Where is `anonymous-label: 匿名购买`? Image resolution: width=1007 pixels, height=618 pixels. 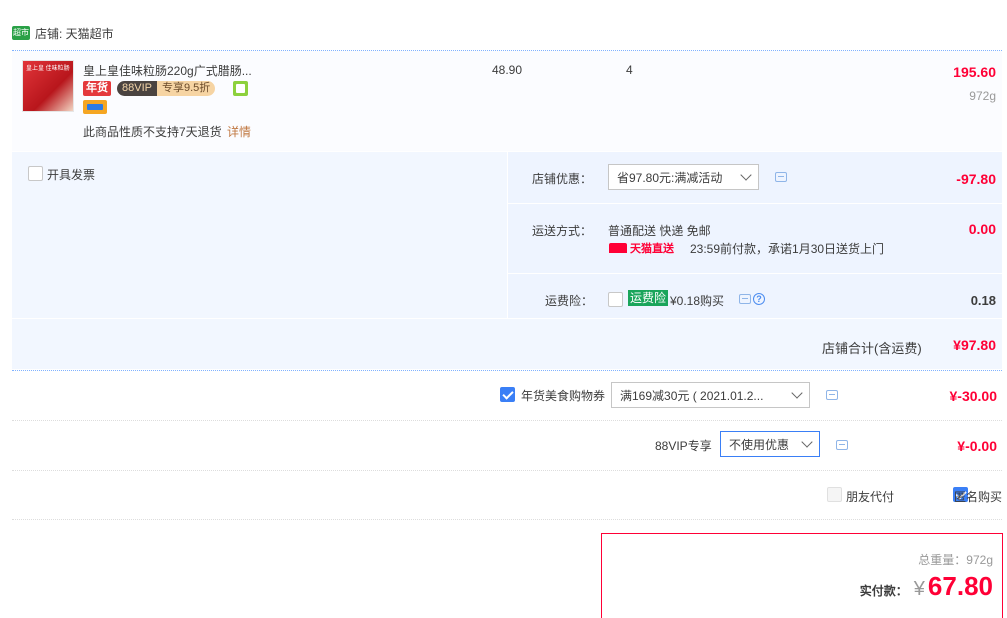
anonymous-label: 匿名购买 is located at coordinates (978, 497).